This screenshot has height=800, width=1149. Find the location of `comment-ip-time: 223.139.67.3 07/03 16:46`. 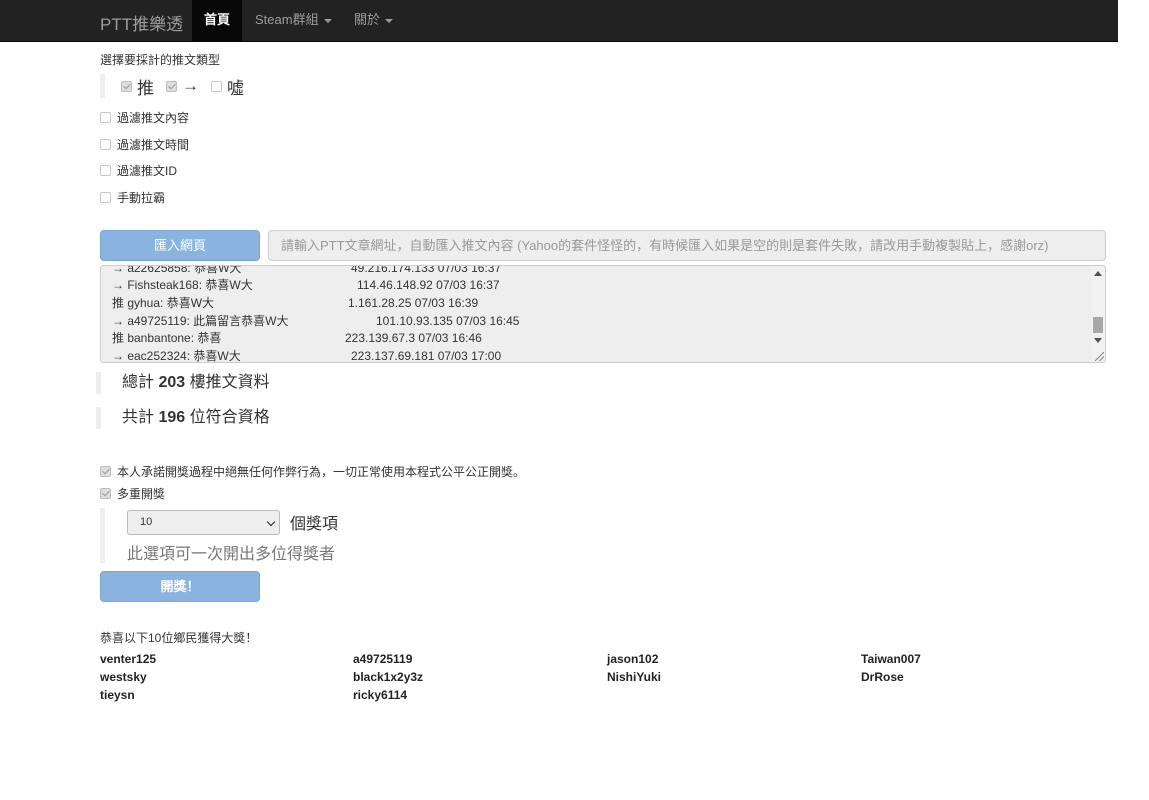

comment-ip-time: 223.139.67.3 07/03 16:46 is located at coordinates (413, 338).